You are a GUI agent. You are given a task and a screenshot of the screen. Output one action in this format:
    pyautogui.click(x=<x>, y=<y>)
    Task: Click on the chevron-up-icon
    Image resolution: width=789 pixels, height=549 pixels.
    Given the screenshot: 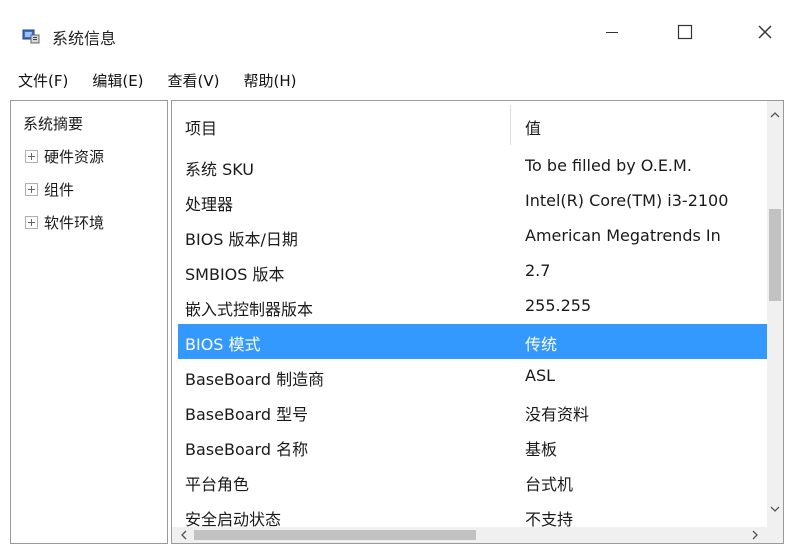 What is the action you would take?
    pyautogui.click(x=775, y=115)
    